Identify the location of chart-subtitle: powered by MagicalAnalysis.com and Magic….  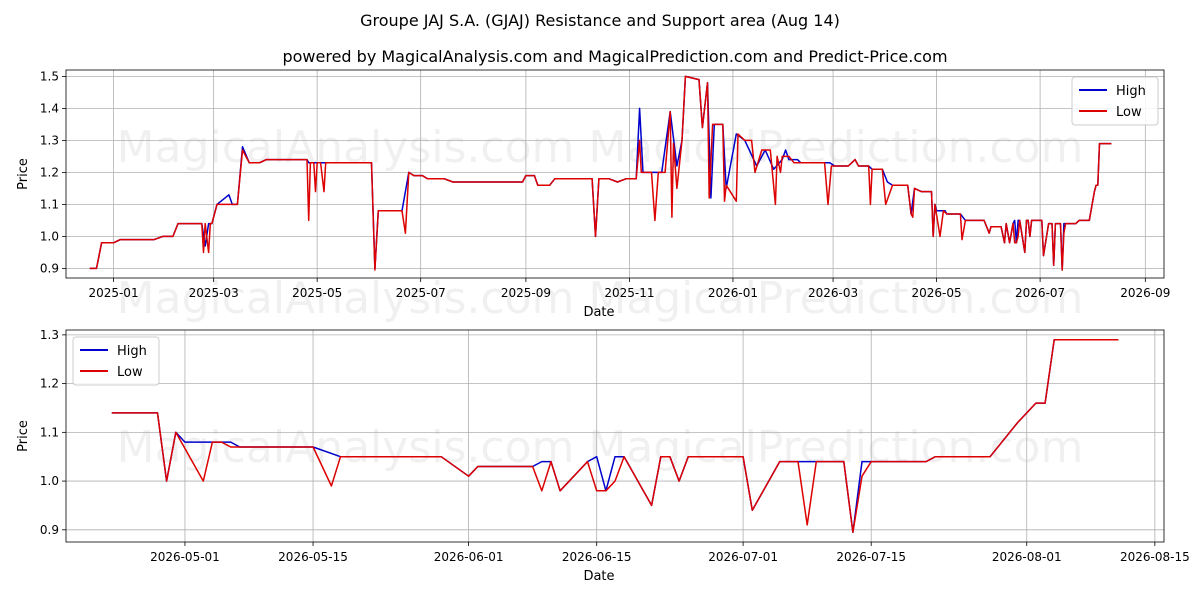
(614, 56).